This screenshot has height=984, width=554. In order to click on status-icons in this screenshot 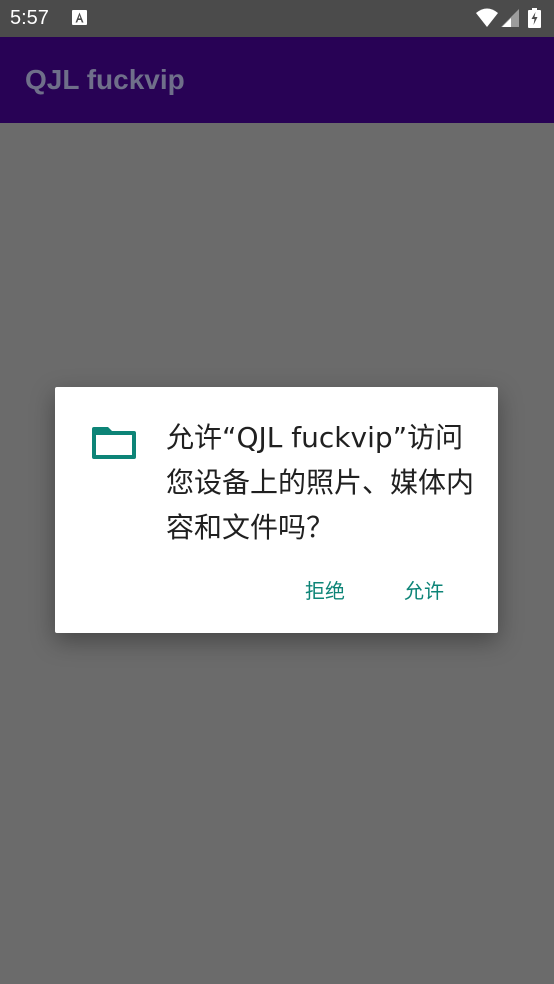, I will do `click(511, 18)`.